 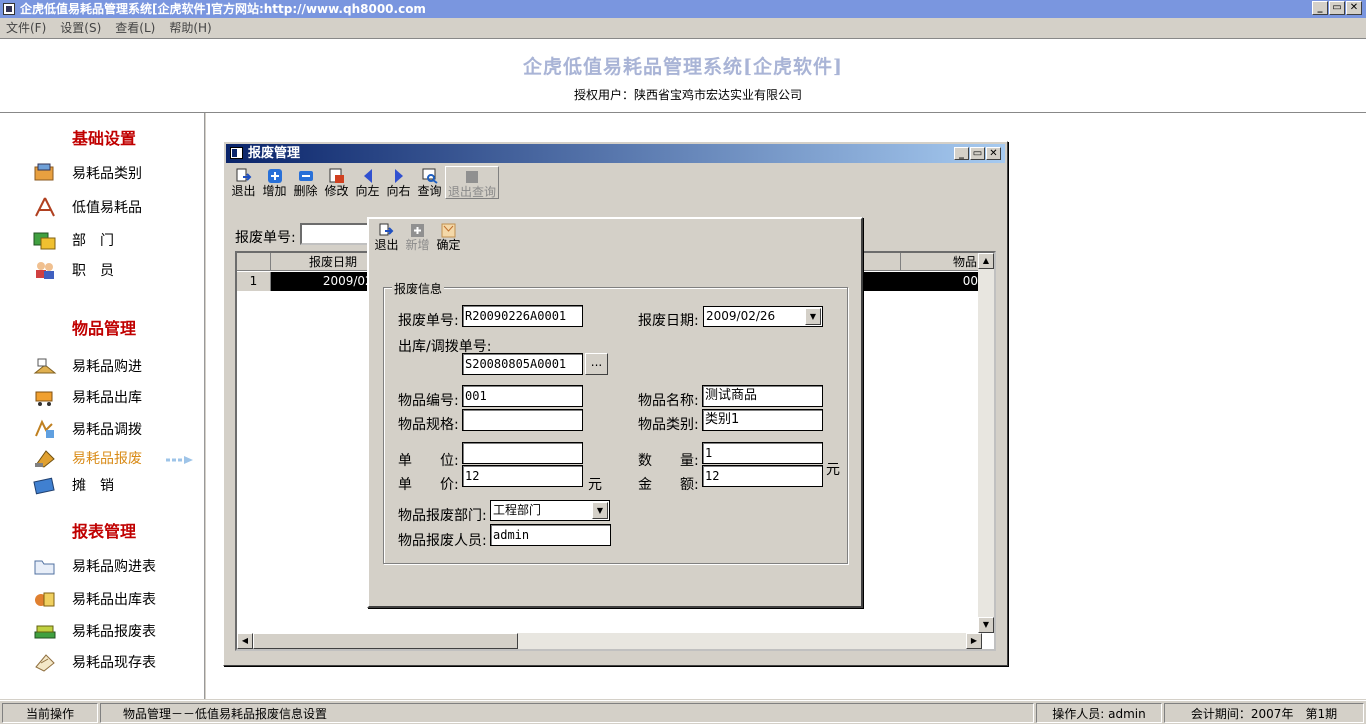 I want to click on dialog-new-button: 新增, so click(x=417, y=237).